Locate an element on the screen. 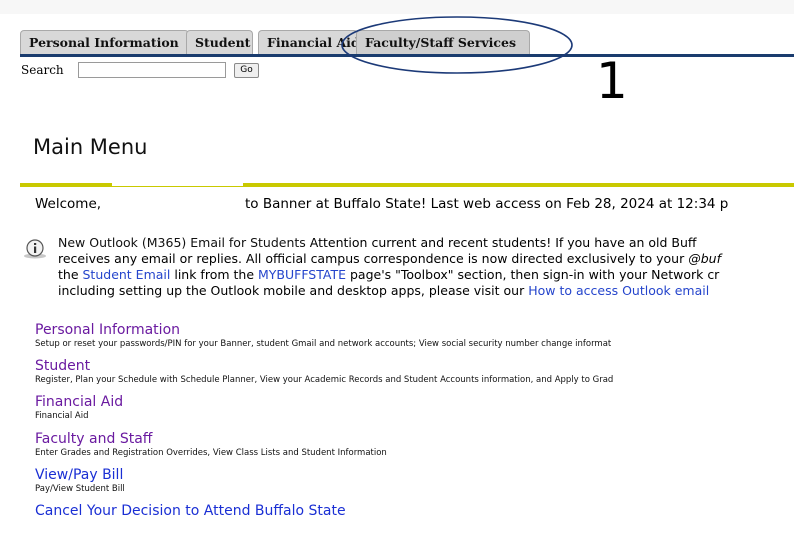 This screenshot has width=794, height=535. notice-email-domain: @buf is located at coordinates (704, 258).